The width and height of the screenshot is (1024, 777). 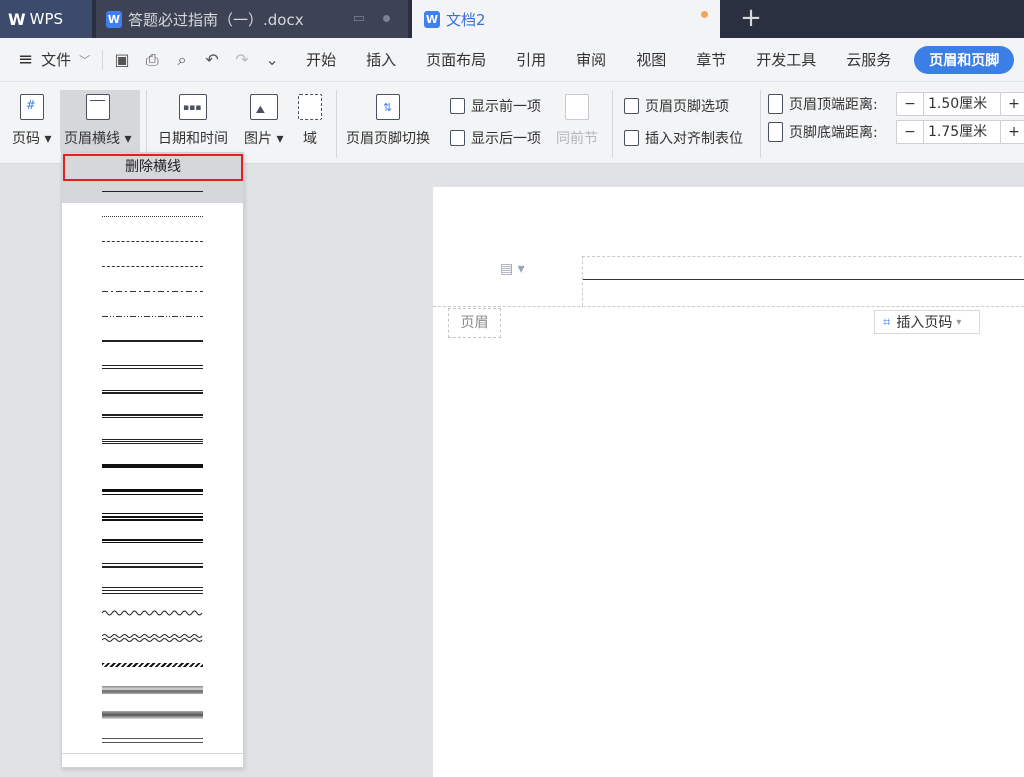 I want to click on insert-align-tab-icon, so click(x=631, y=138).